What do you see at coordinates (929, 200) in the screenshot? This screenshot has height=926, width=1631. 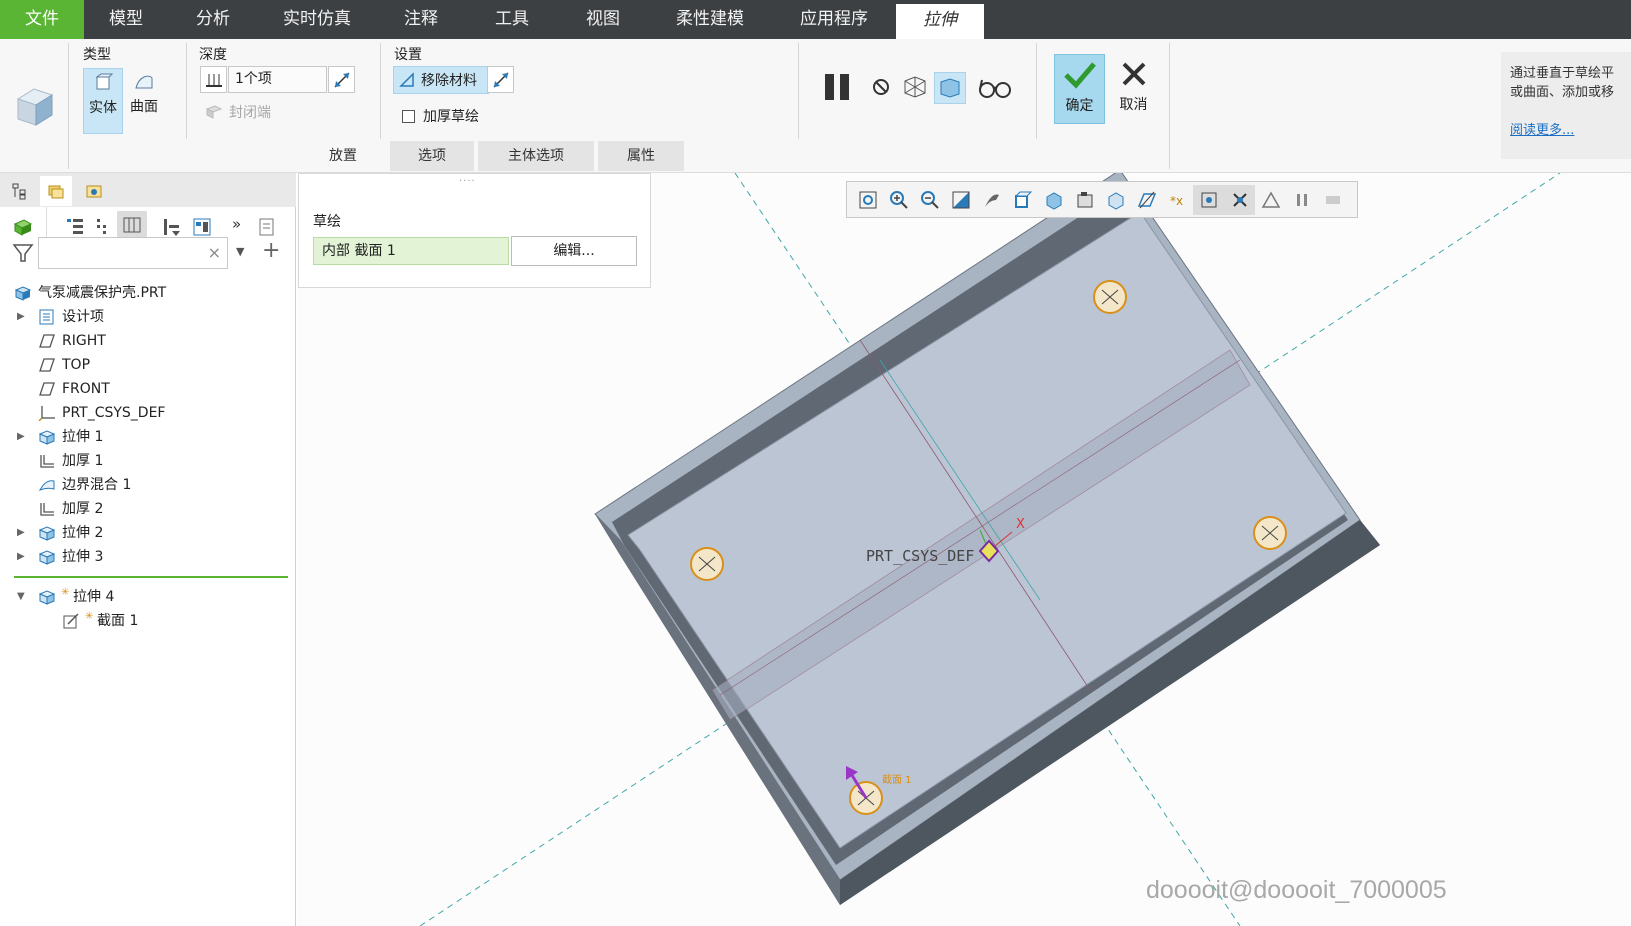 I see `zoom-out-icon` at bounding box center [929, 200].